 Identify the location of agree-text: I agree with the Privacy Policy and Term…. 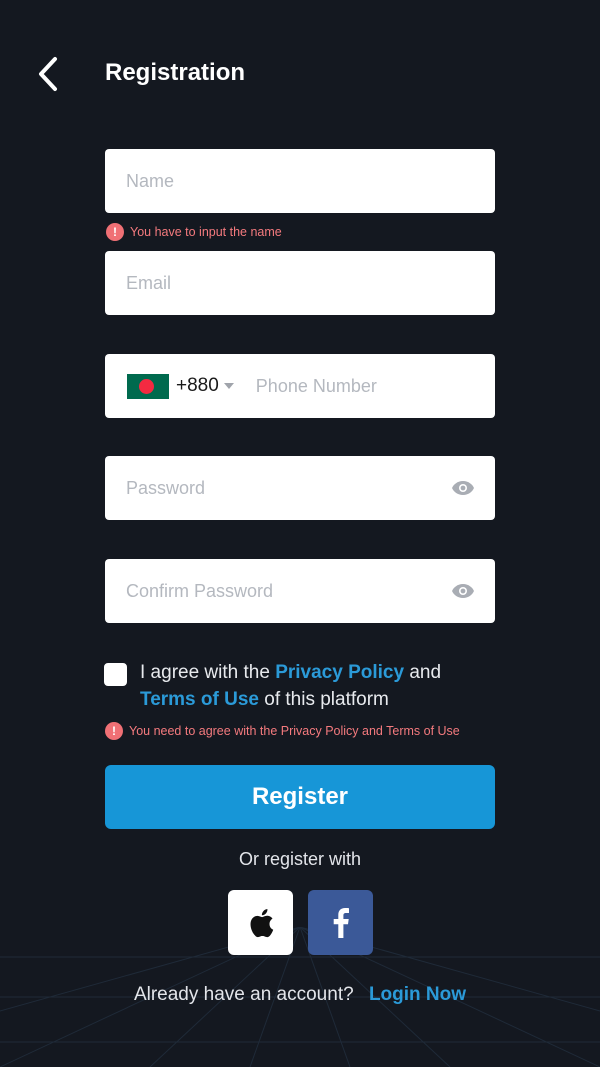
(320, 686).